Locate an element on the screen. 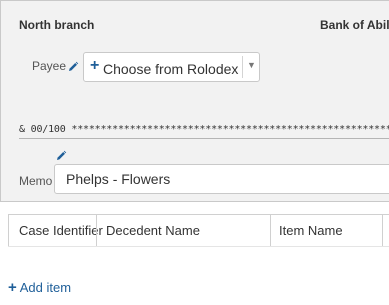 The image size is (389, 305). add-item-label: Add item is located at coordinates (45, 287).